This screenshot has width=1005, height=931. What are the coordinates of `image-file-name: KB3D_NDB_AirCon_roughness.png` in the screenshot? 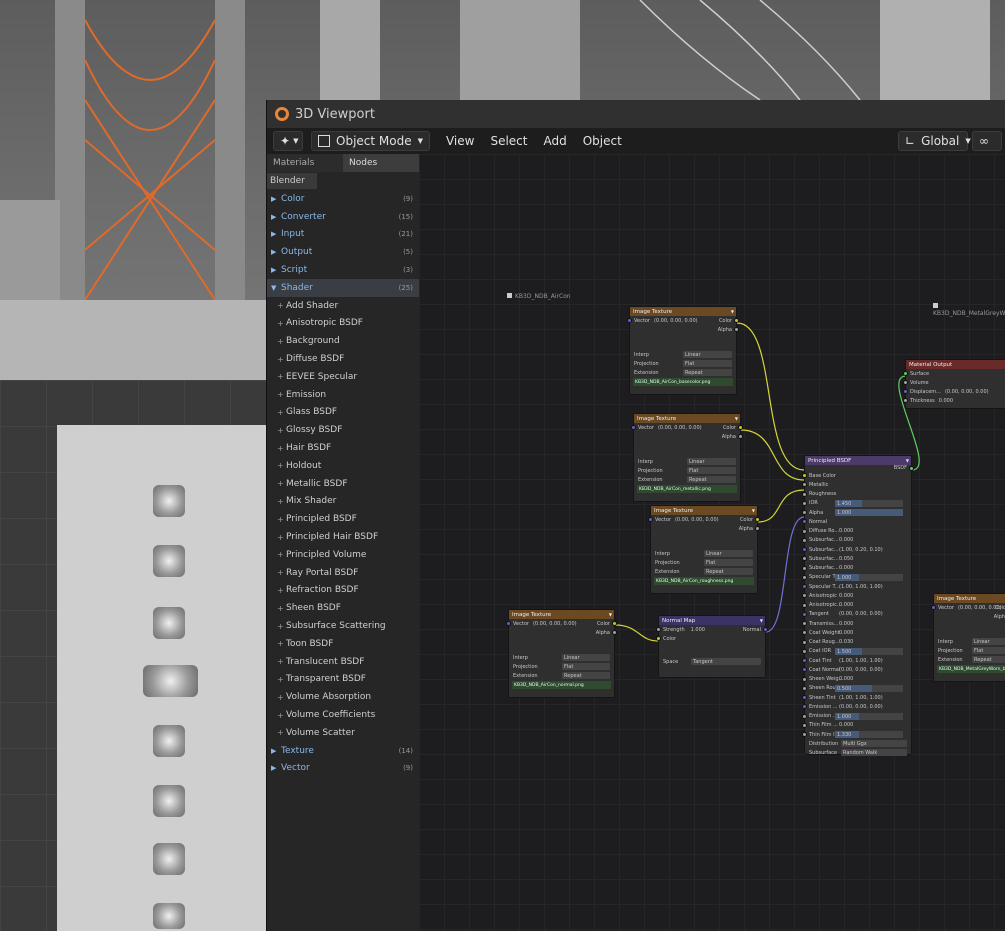 It's located at (704, 581).